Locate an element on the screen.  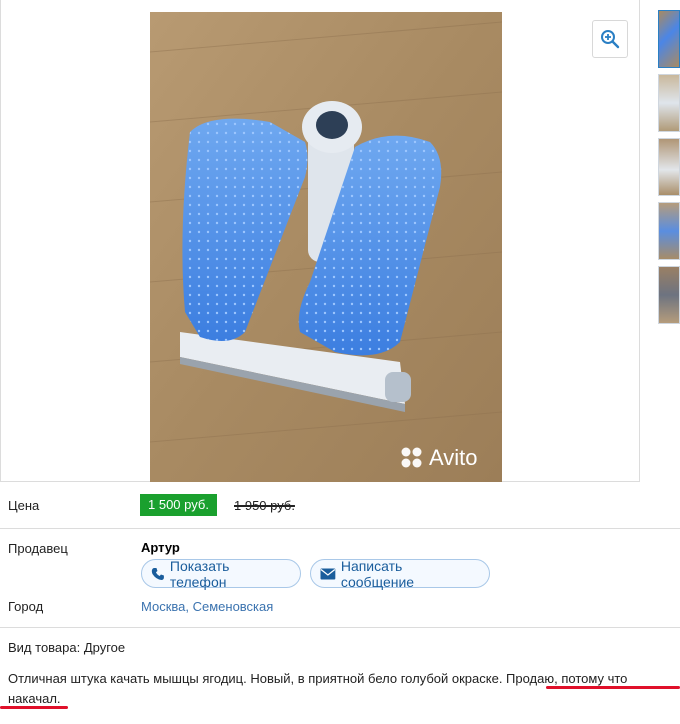
goods-type: Вид товара: Другое is located at coordinates (67, 647).